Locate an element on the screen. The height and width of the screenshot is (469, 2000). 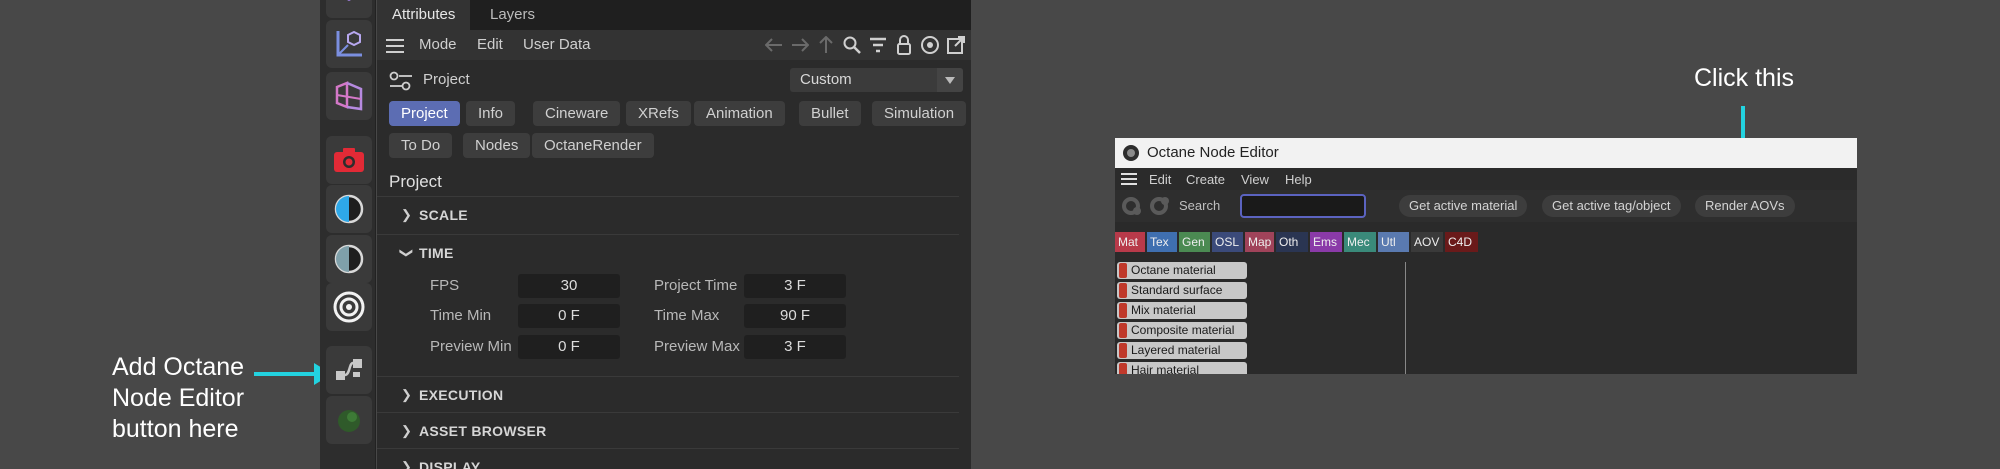
group-asset-browser: ❯ ASSET BROWSER is located at coordinates (668, 429).